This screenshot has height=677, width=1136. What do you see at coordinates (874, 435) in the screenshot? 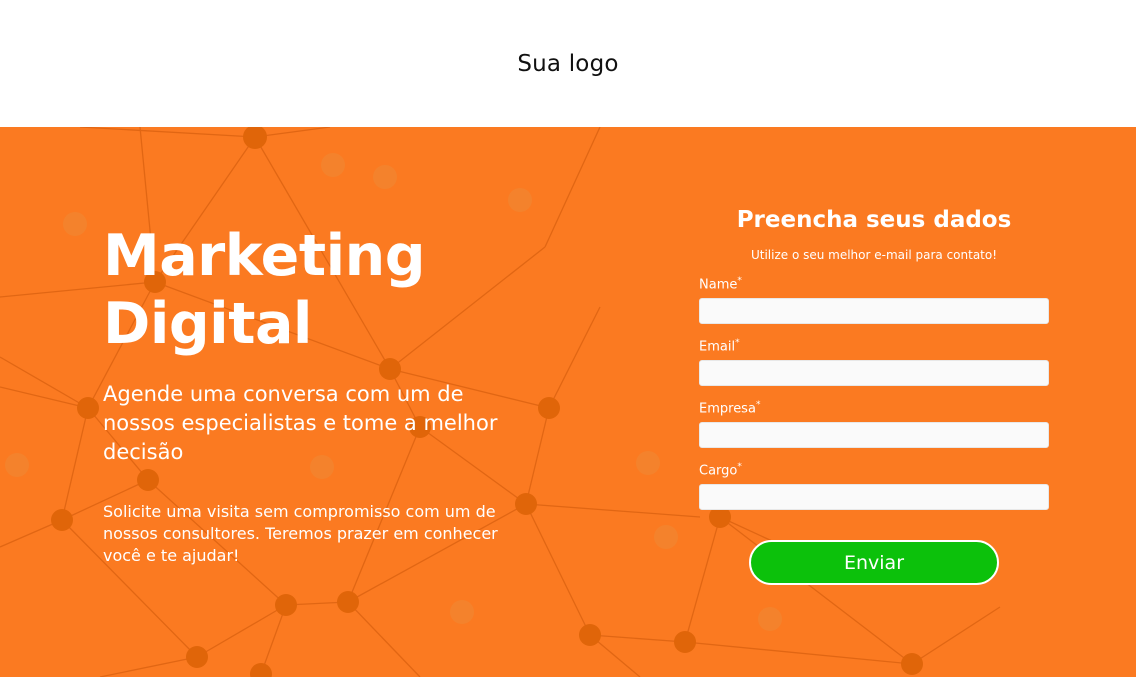
I see `company-input` at bounding box center [874, 435].